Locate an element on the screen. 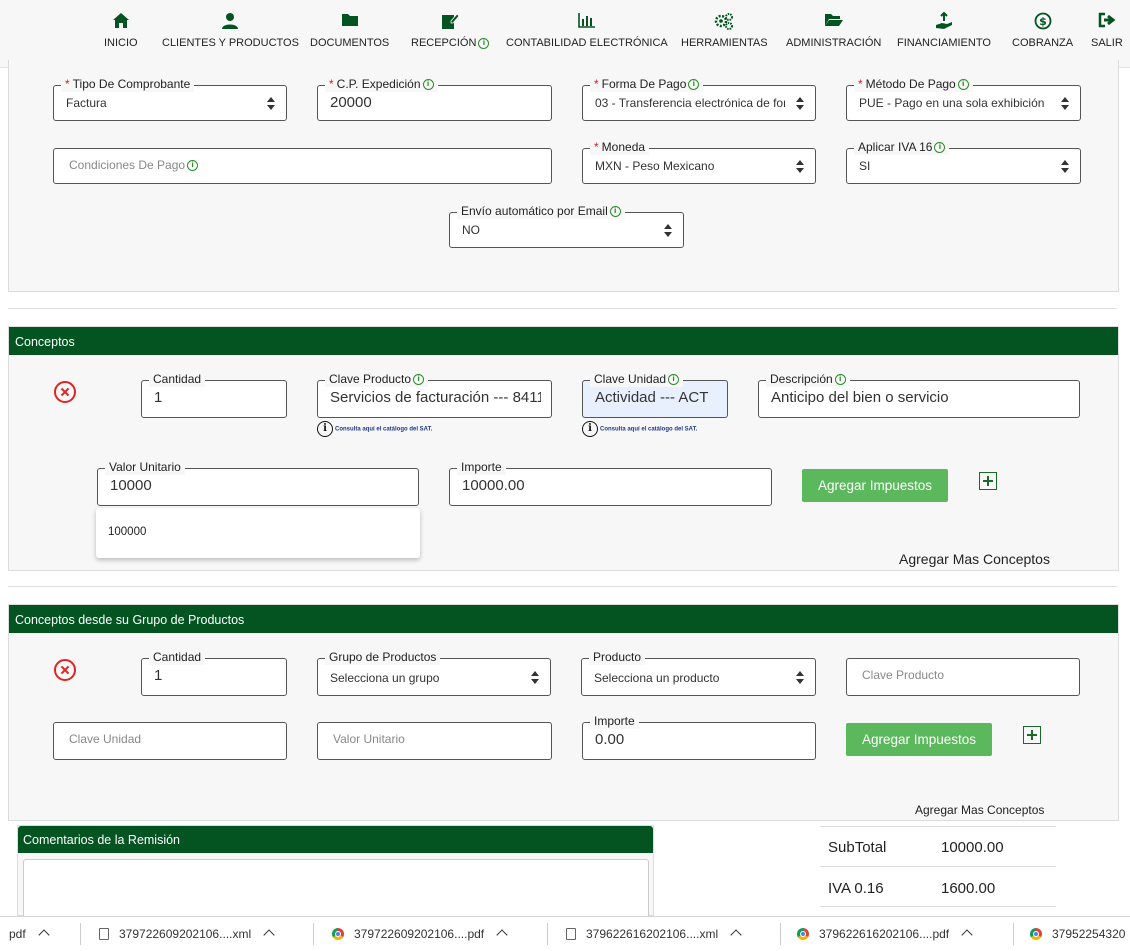  nav-inicio: INICIO is located at coordinates (121, 30).